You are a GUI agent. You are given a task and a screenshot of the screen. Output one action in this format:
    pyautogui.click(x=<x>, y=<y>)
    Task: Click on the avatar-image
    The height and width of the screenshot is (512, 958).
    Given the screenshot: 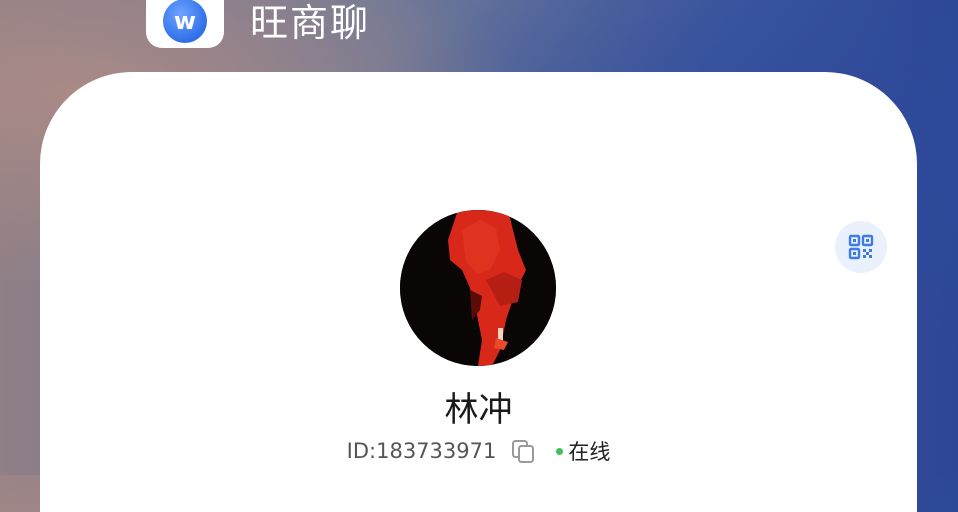 What is the action you would take?
    pyautogui.click(x=478, y=288)
    